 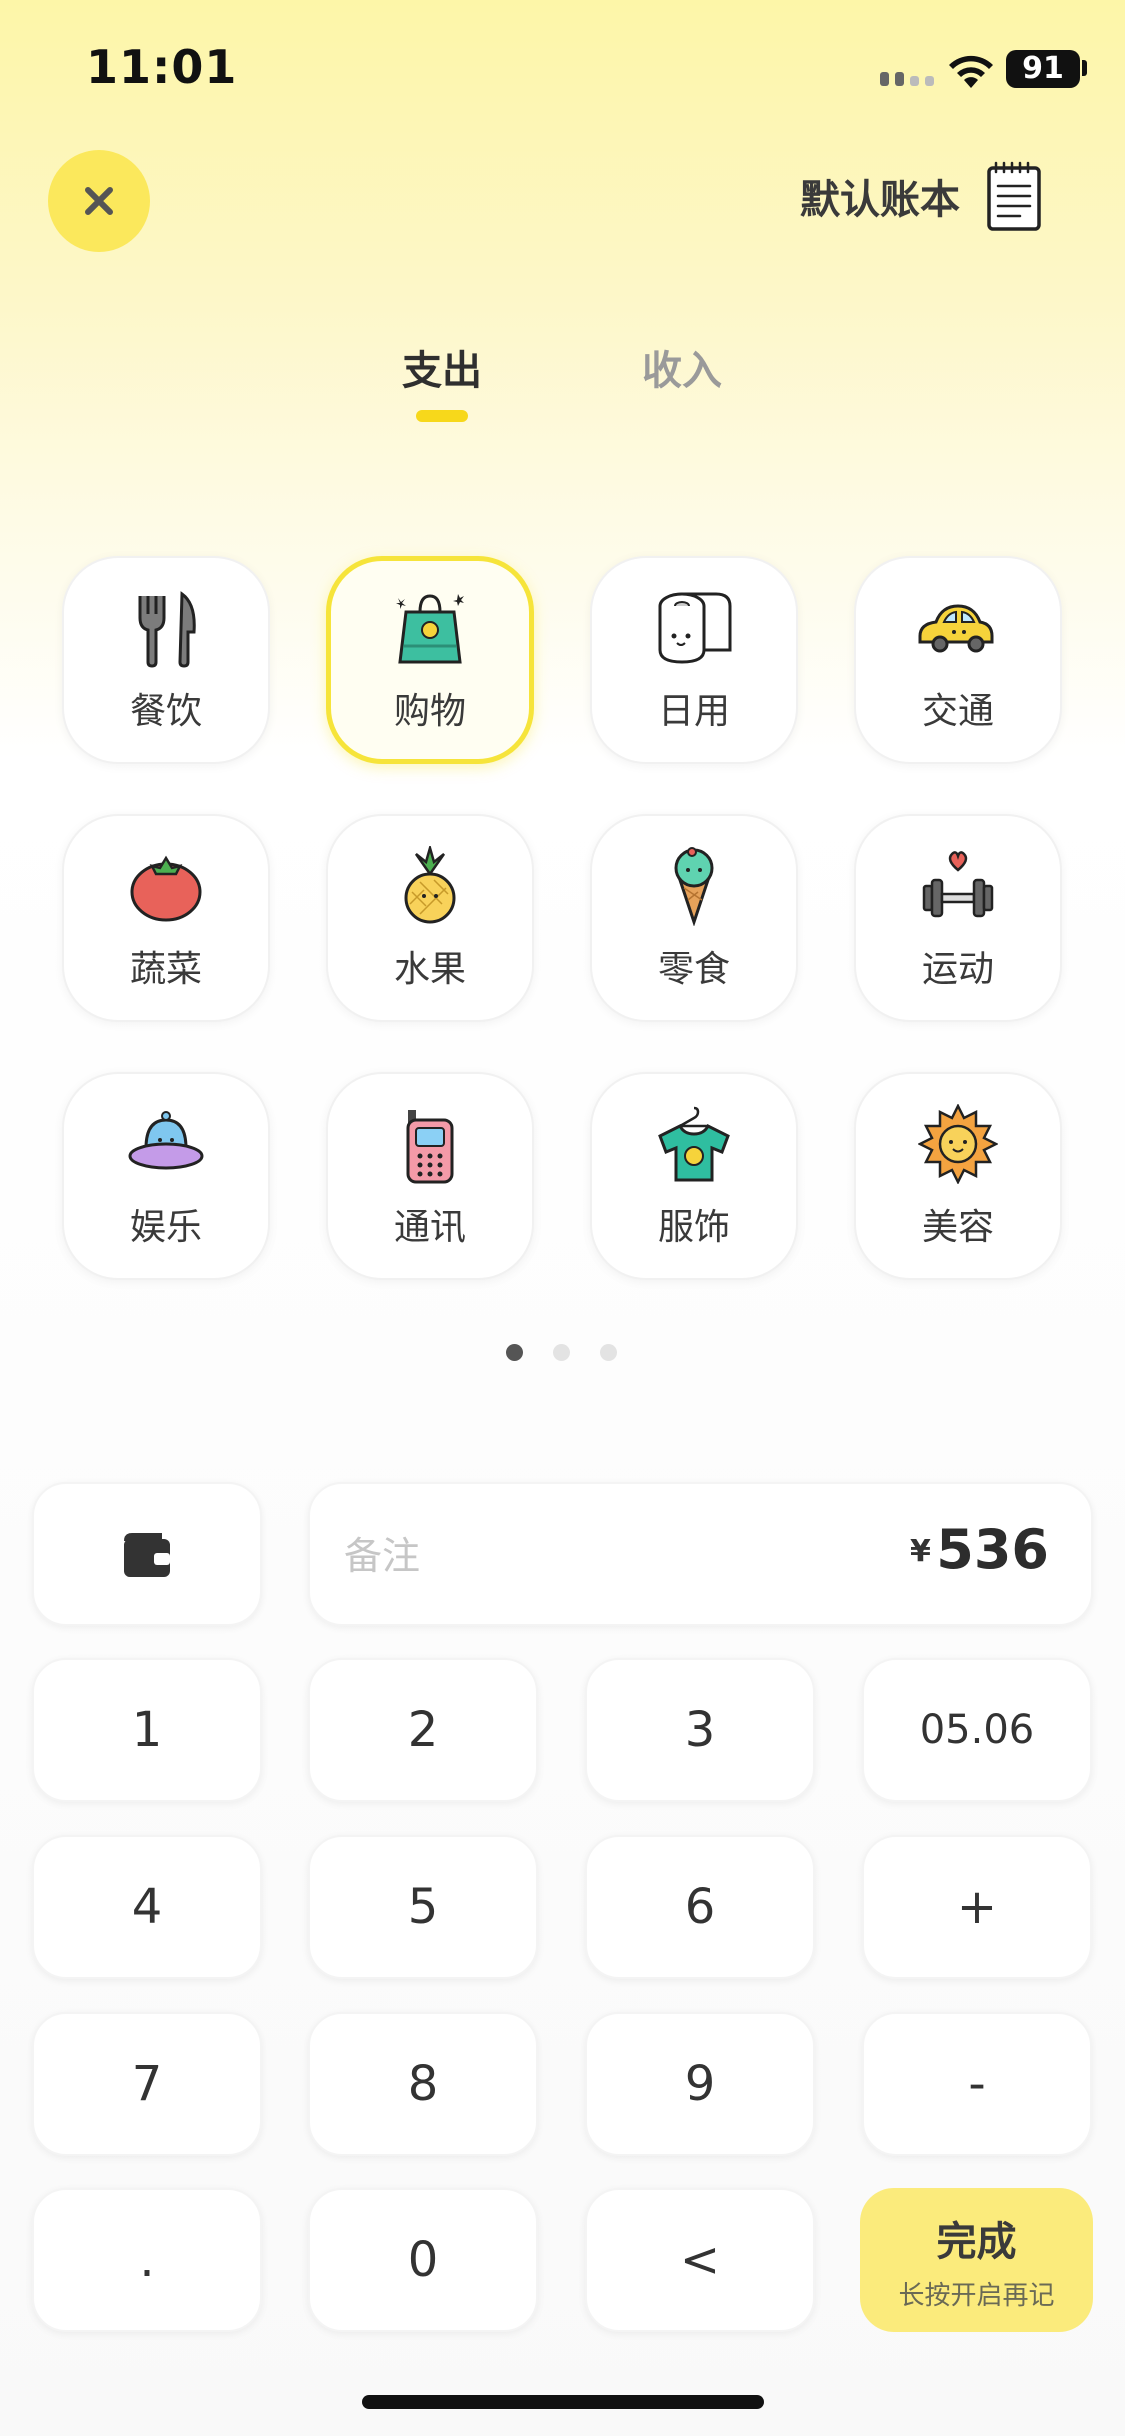 What do you see at coordinates (907, 79) in the screenshot?
I see `cellular-signal-icon` at bounding box center [907, 79].